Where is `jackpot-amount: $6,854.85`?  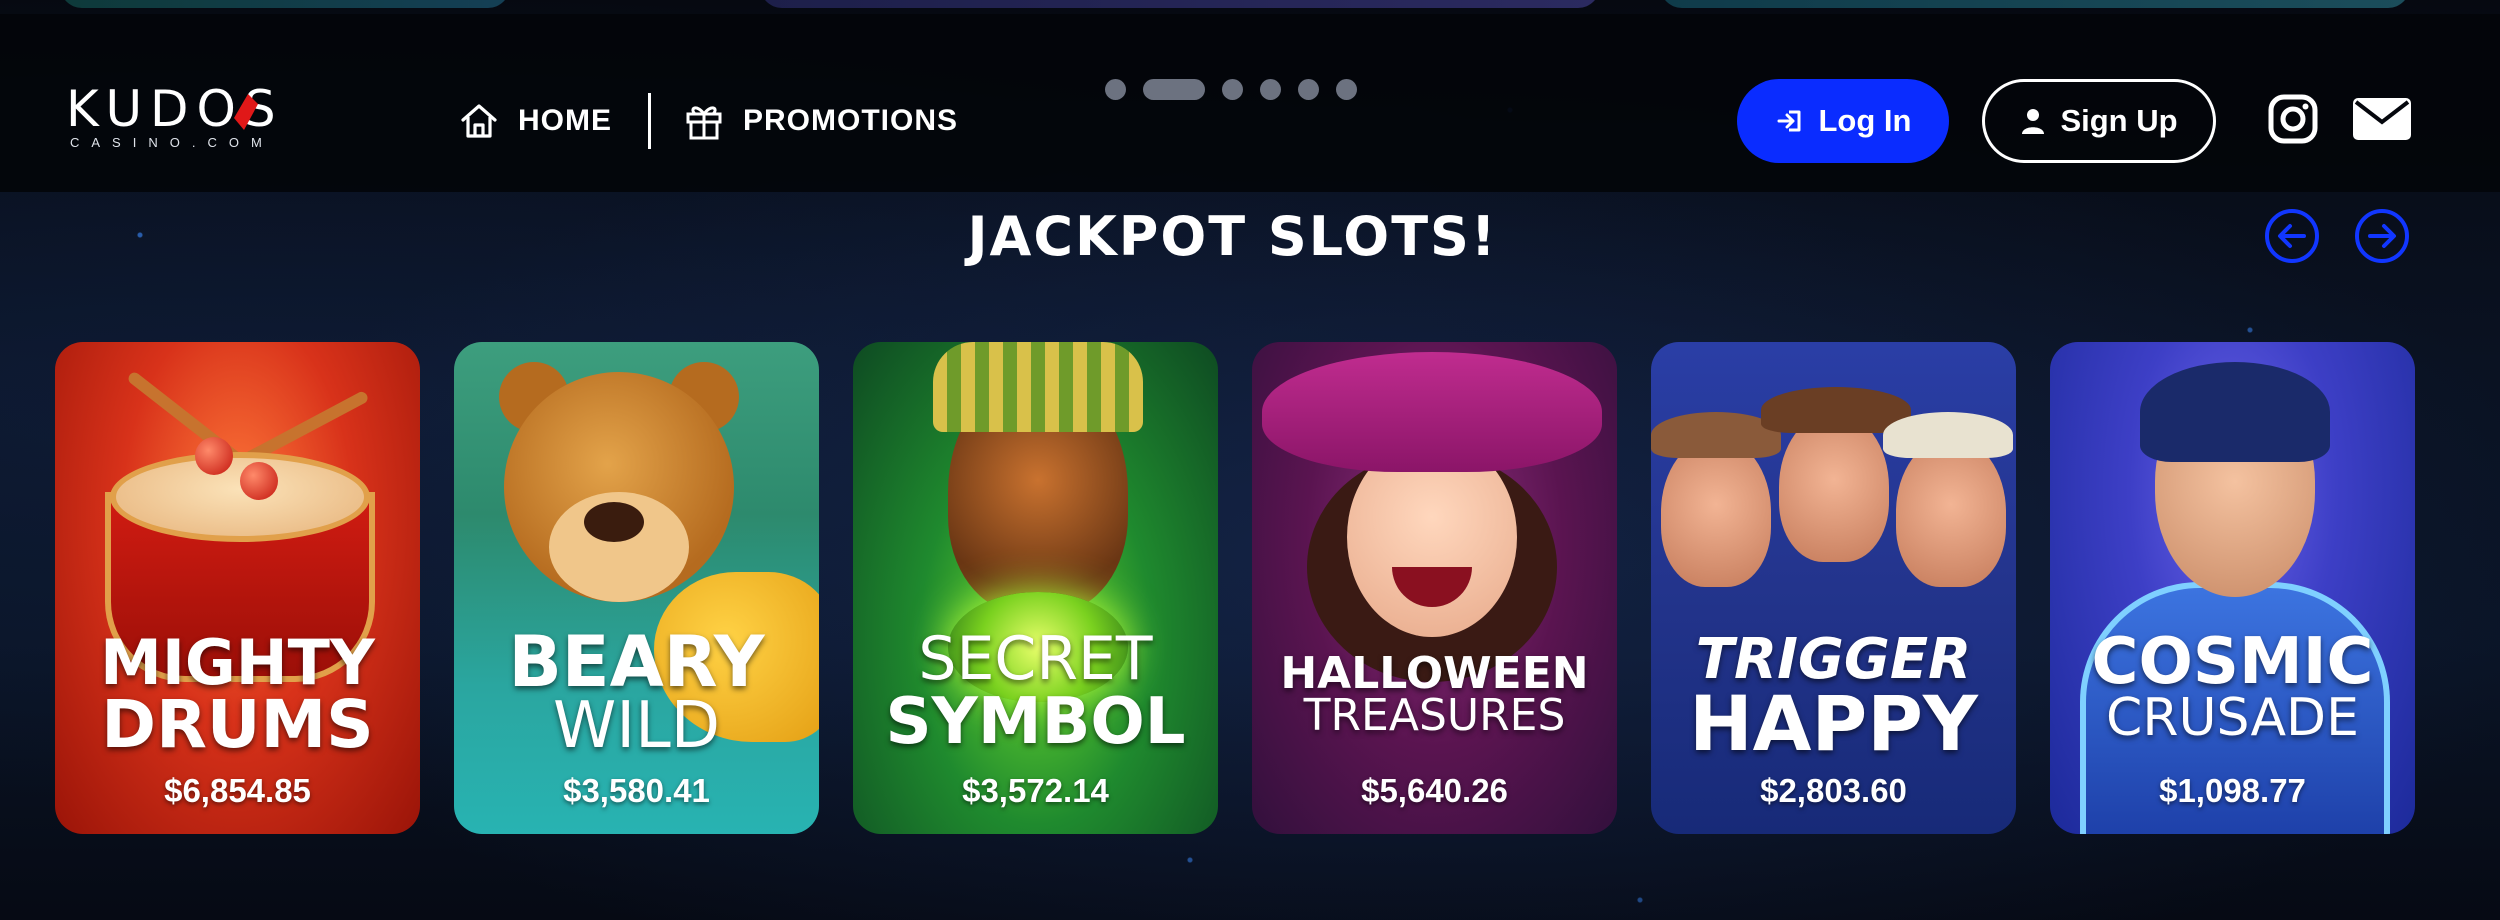
jackpot-amount: $6,854.85 is located at coordinates (237, 790).